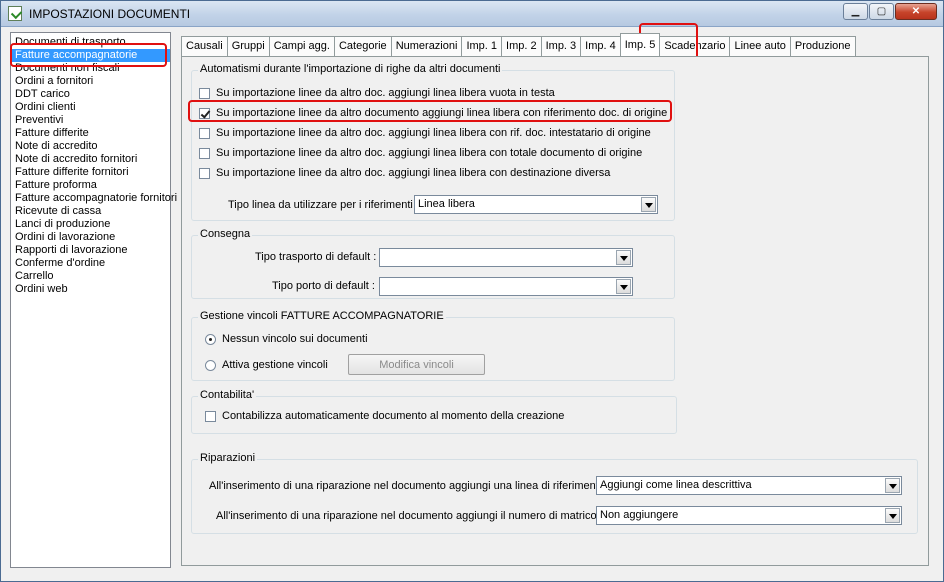 Image resolution: width=944 pixels, height=582 pixels. I want to click on tipo-linea-select: Linea libera, so click(536, 204).